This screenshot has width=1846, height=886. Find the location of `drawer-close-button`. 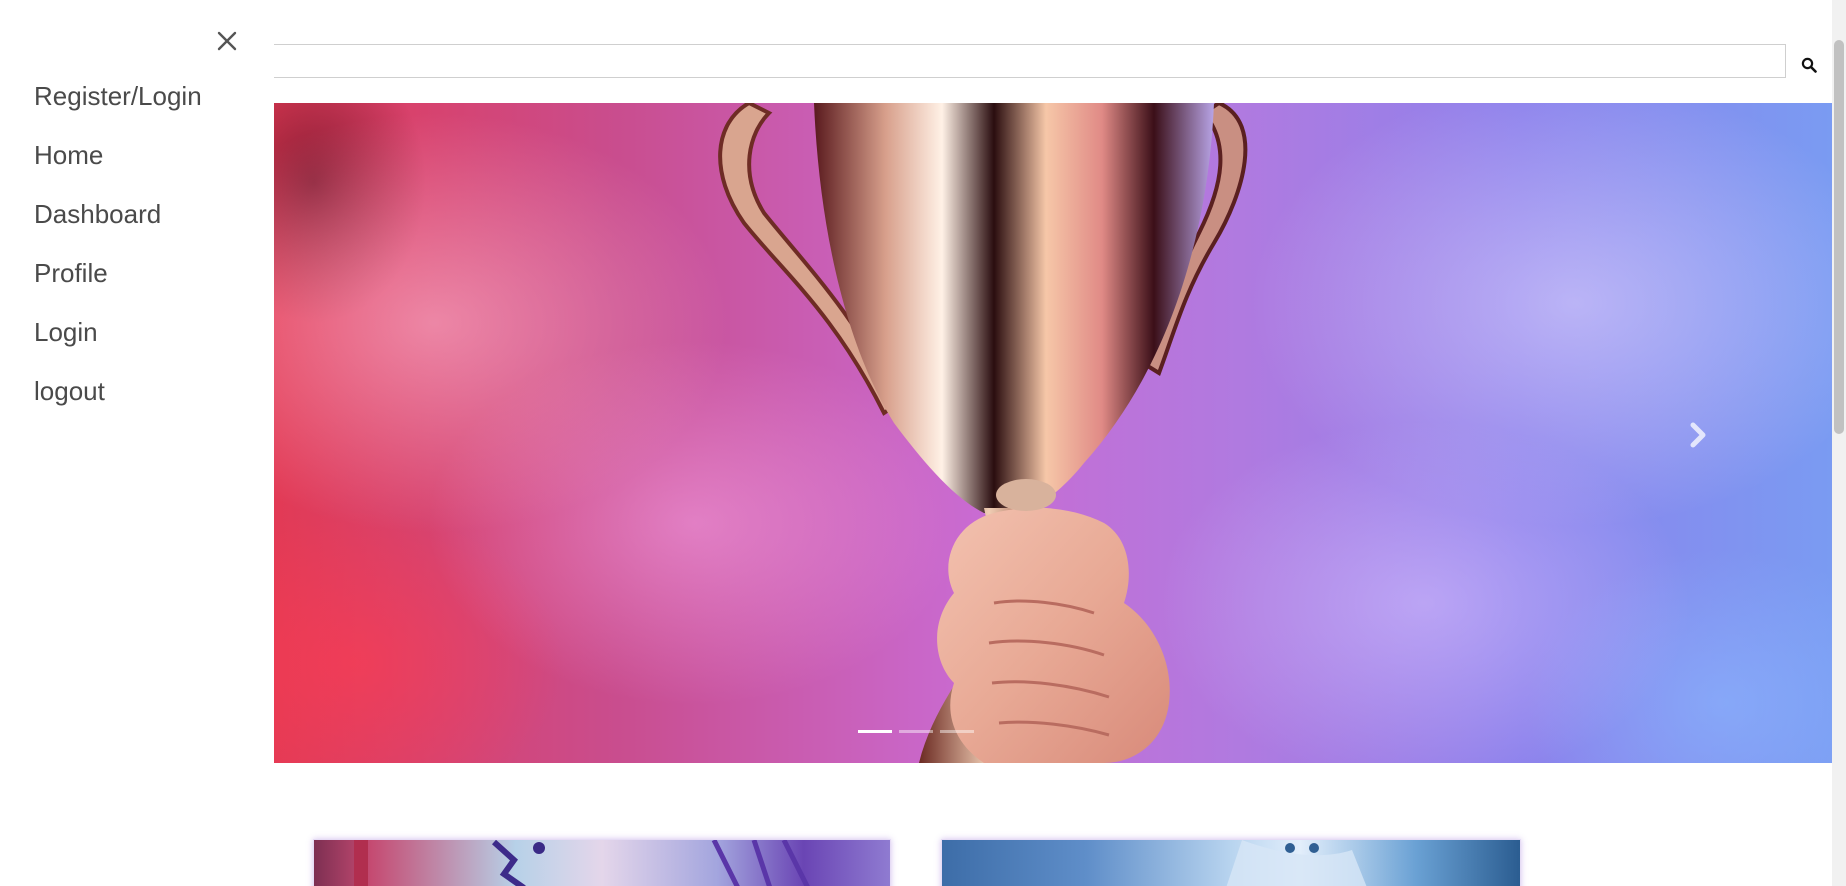

drawer-close-button is located at coordinates (227, 41).